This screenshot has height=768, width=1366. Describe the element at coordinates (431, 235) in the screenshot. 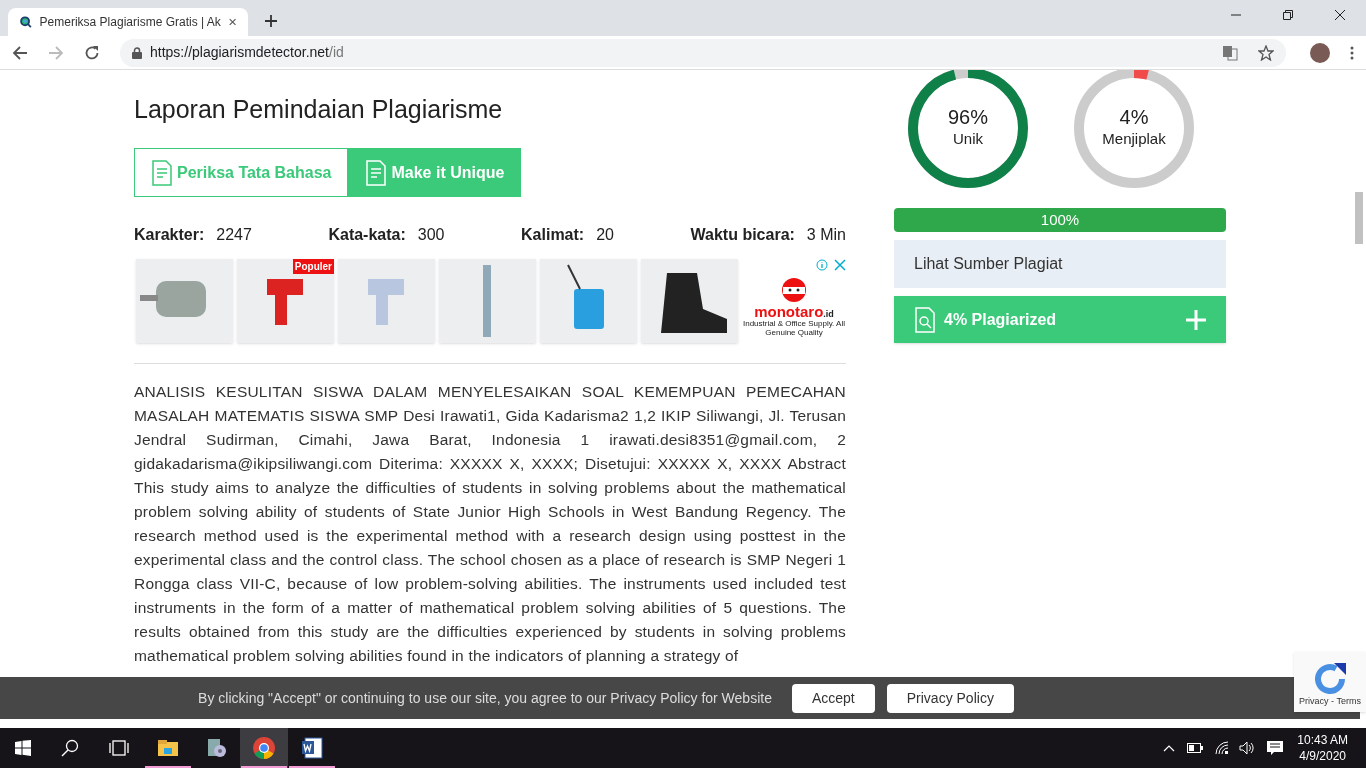

I see `stat-value: 300` at that location.